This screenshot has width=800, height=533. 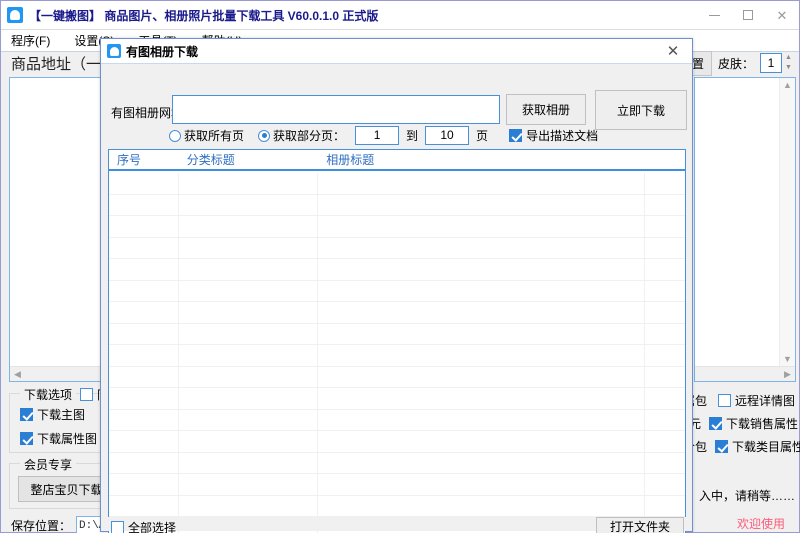 I want to click on dialog-close-button: ✕, so click(x=673, y=51).